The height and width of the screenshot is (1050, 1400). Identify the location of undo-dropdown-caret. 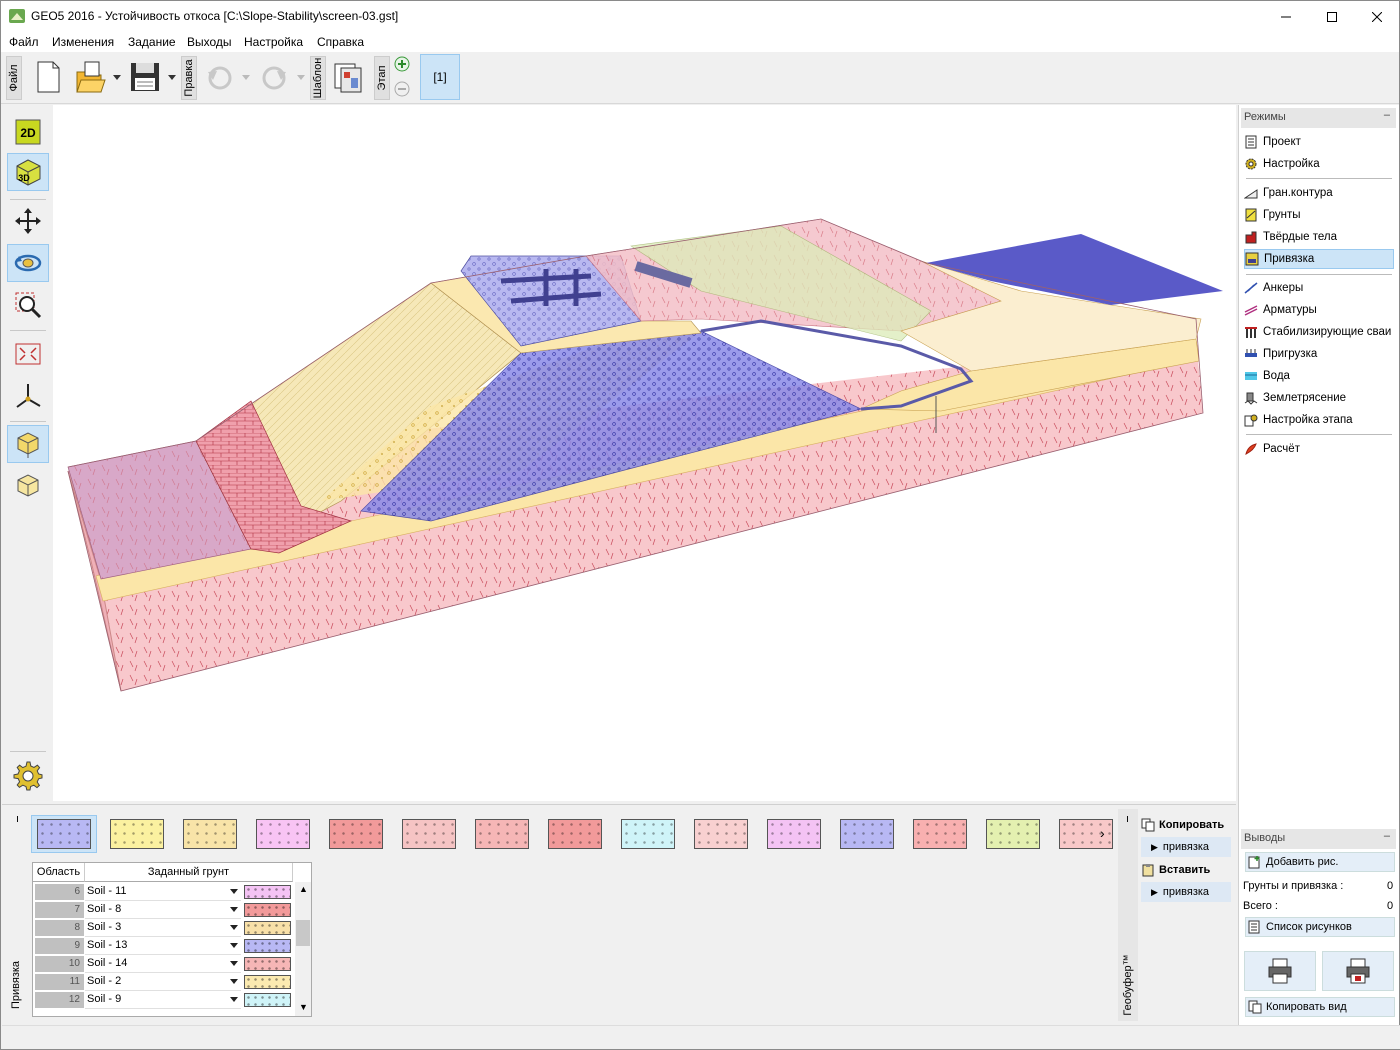
(246, 77).